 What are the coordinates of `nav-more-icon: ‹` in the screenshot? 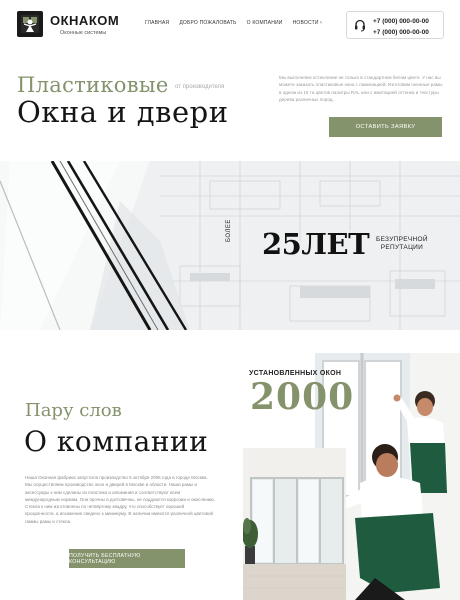 It's located at (321, 23).